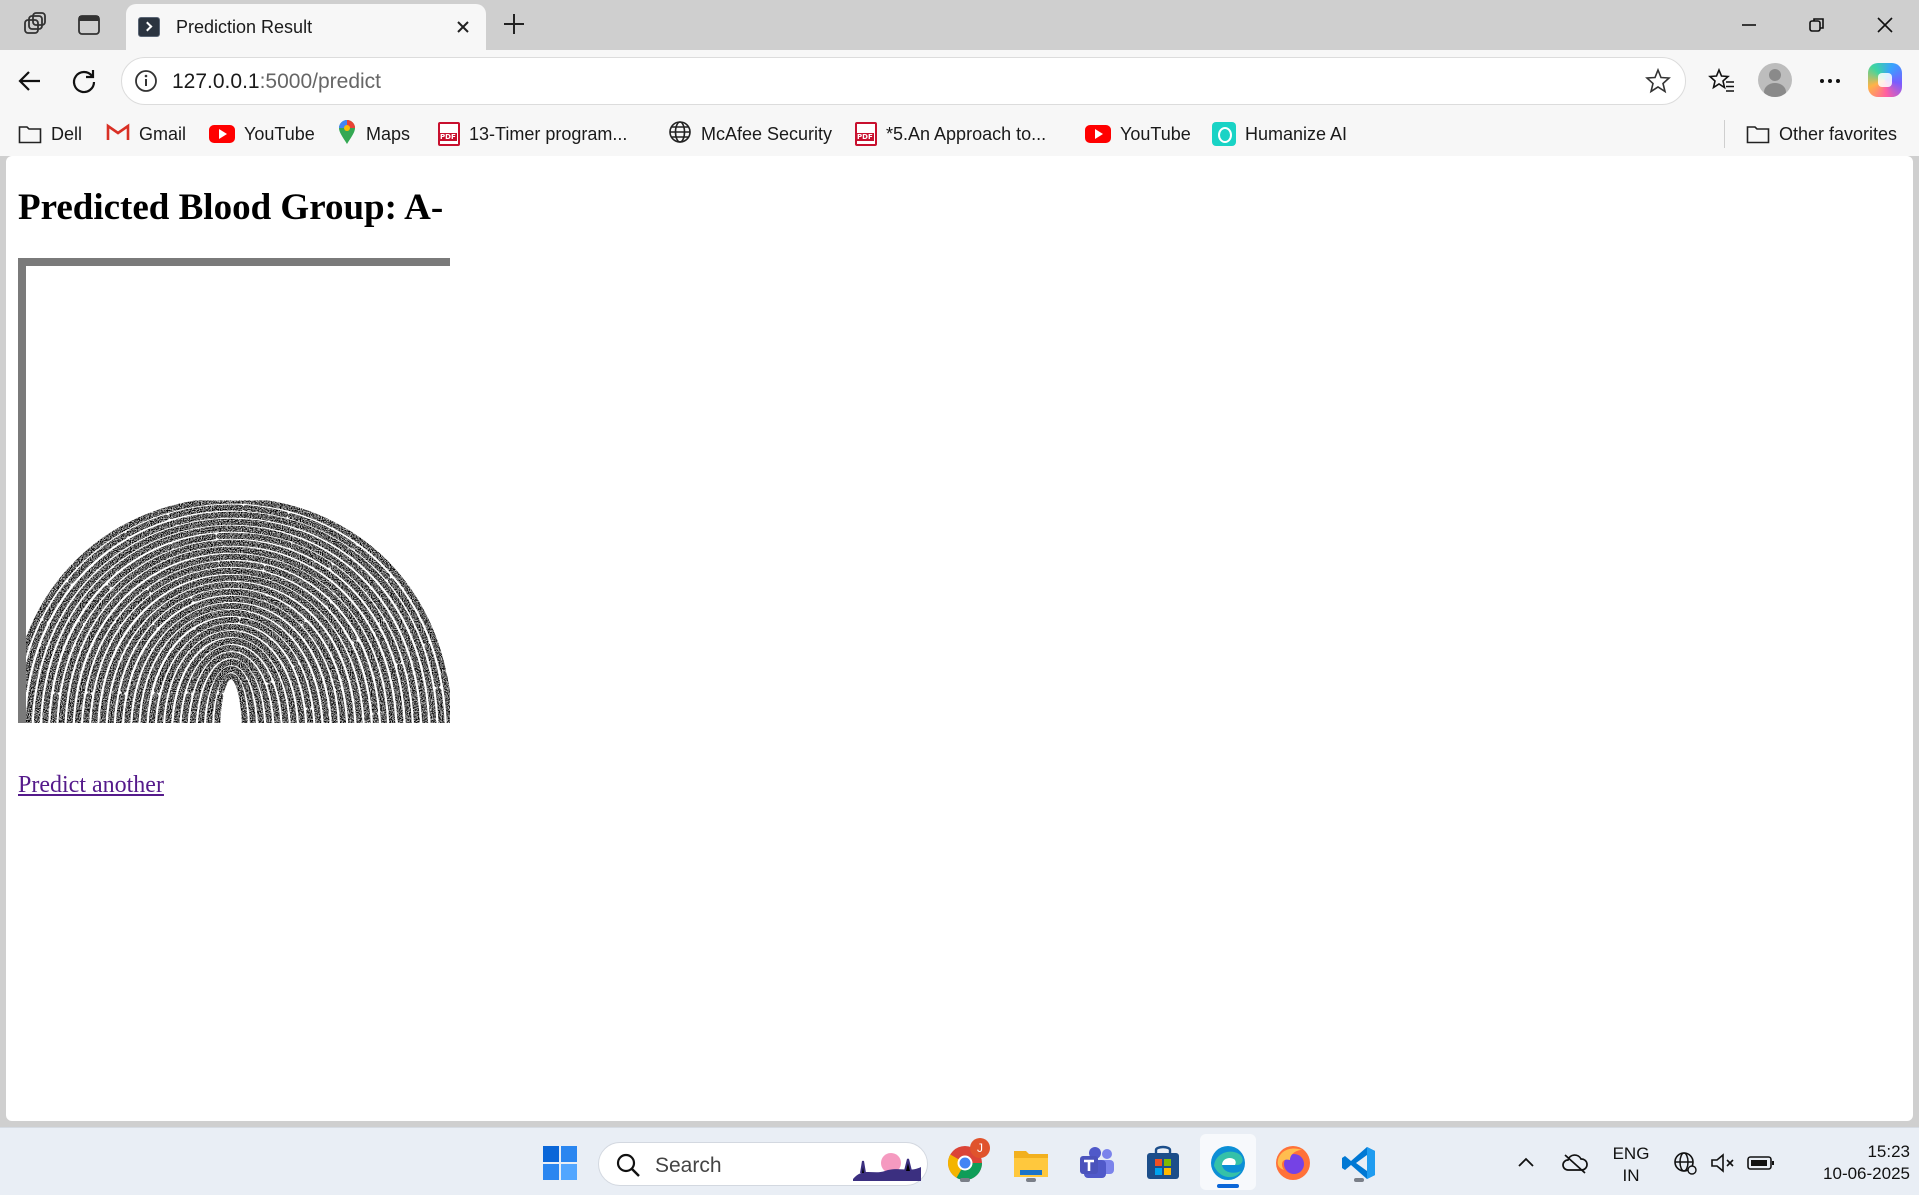 The width and height of the screenshot is (1919, 1195). I want to click on fingerprint-icon, so click(238, 610).